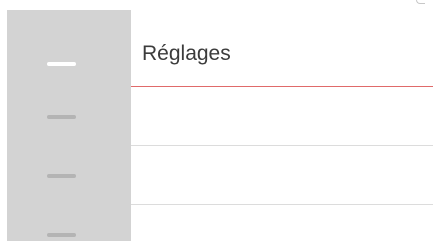  What do you see at coordinates (186, 53) in the screenshot?
I see `page-title: Réglages` at bounding box center [186, 53].